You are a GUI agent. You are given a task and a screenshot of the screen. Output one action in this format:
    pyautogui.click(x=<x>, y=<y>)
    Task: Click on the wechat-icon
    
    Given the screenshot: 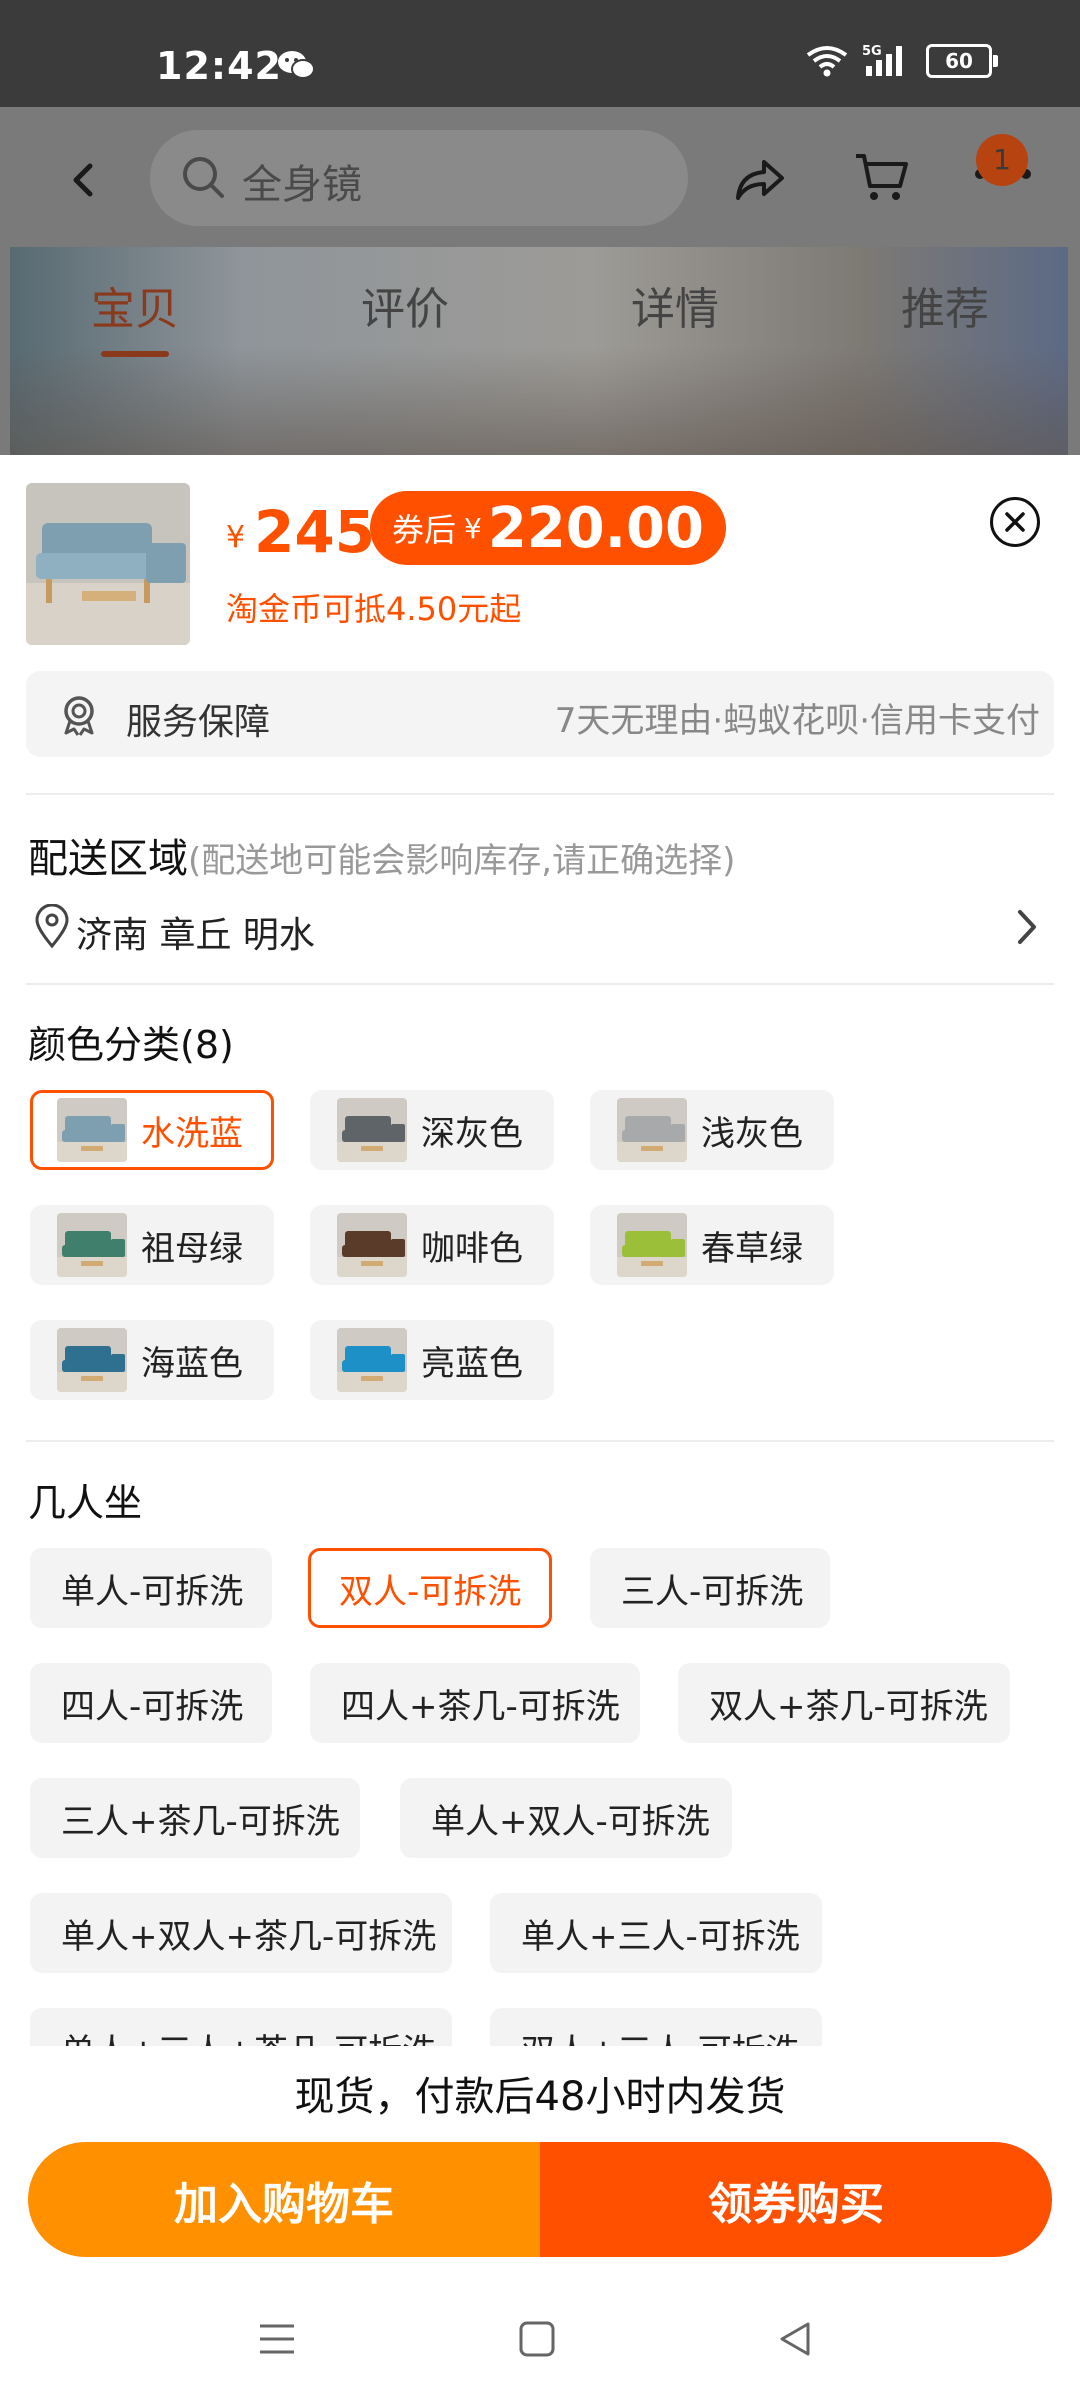 What is the action you would take?
    pyautogui.click(x=296, y=65)
    